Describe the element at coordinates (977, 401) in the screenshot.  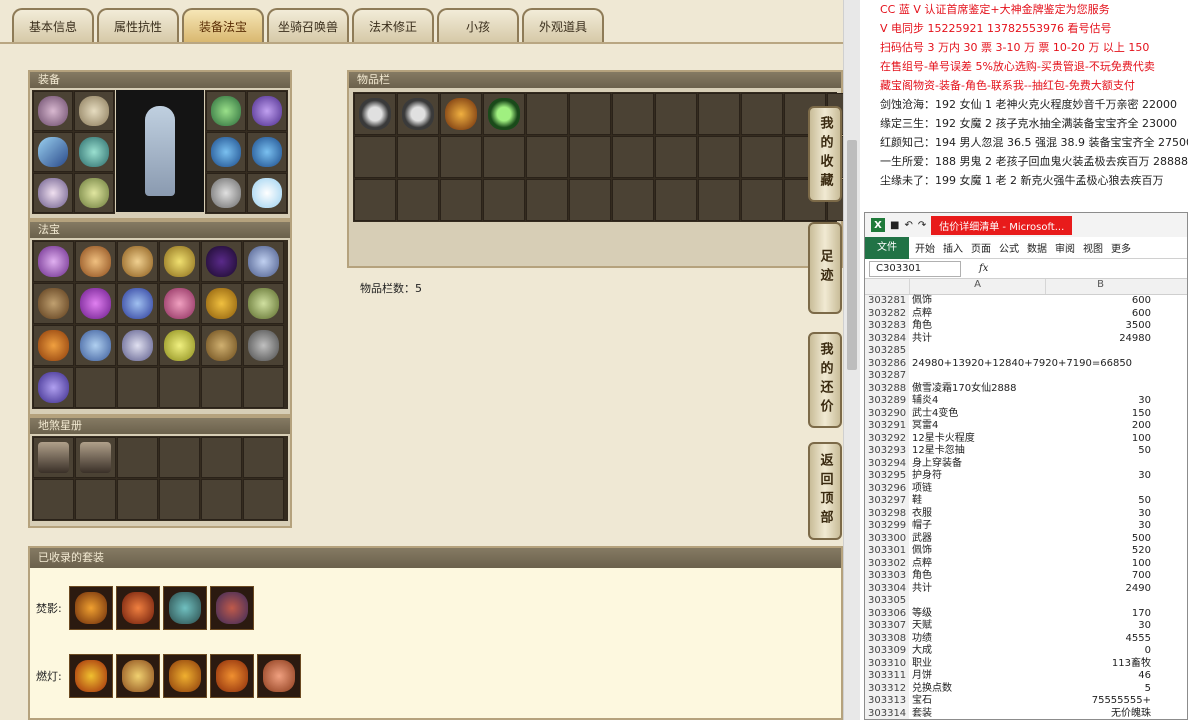
I see `cell-a: 辅炎4` at that location.